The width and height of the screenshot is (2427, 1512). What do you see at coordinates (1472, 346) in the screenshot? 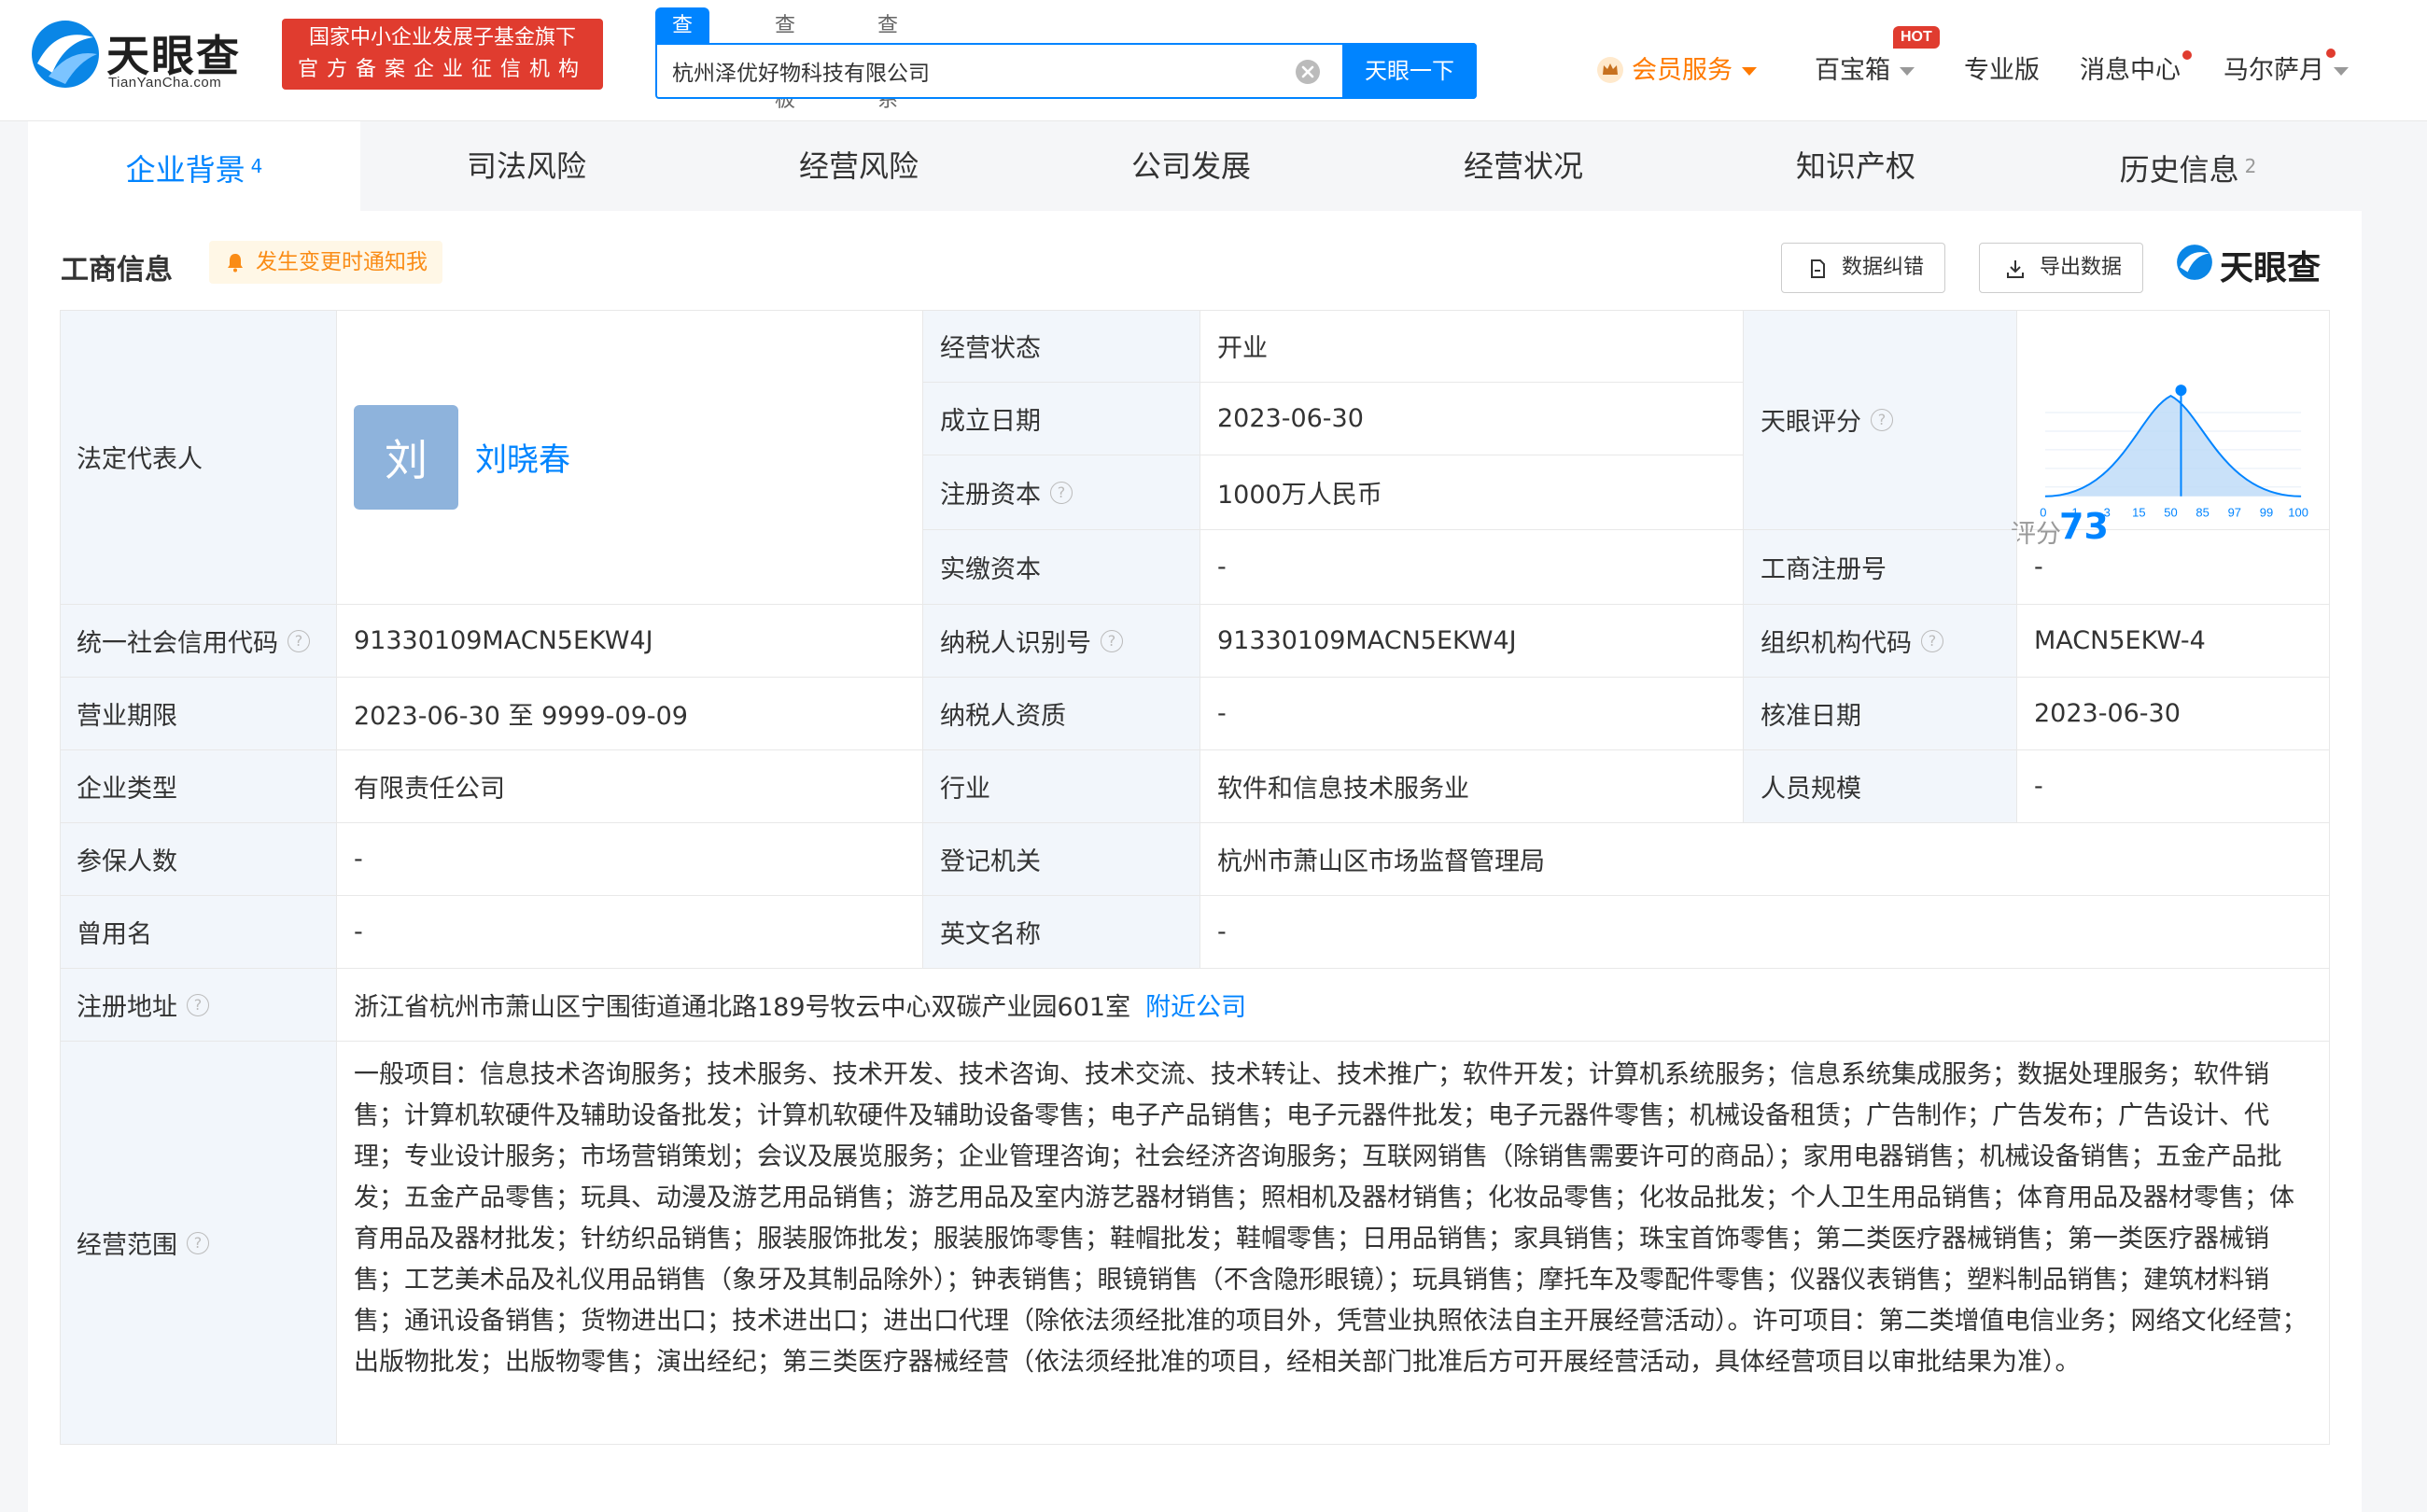
I see `status-value: 开业` at bounding box center [1472, 346].